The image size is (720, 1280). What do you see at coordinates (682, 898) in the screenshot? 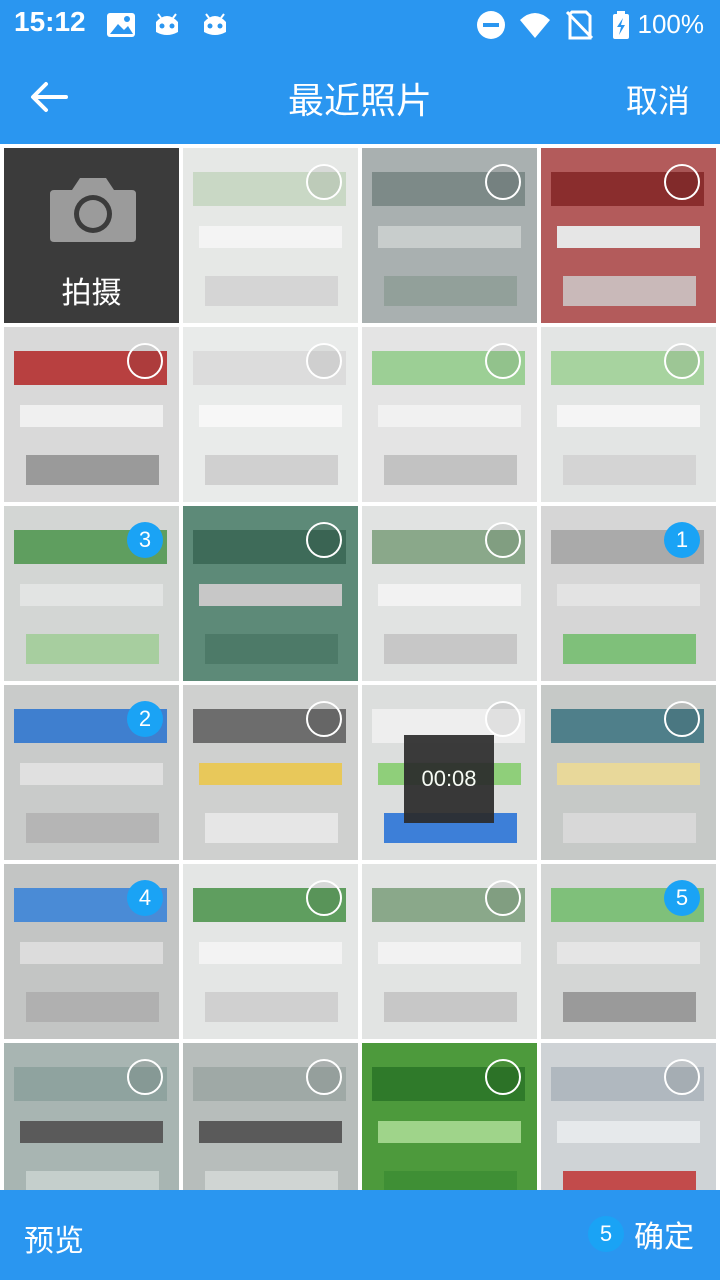
I see `selection-order-badge: 5` at bounding box center [682, 898].